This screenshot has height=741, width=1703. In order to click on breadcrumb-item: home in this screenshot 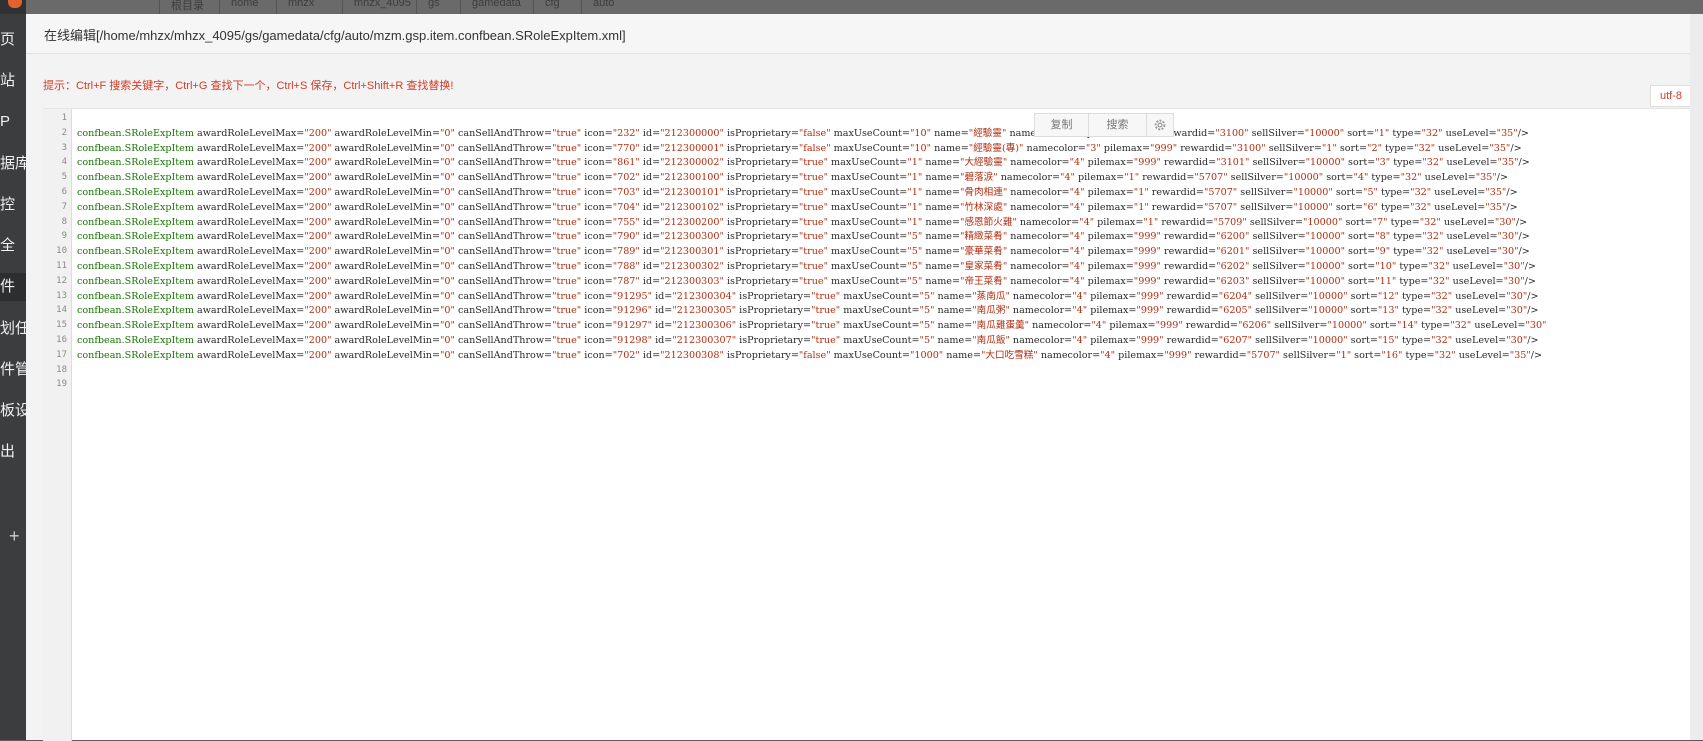, I will do `click(245, 4)`.